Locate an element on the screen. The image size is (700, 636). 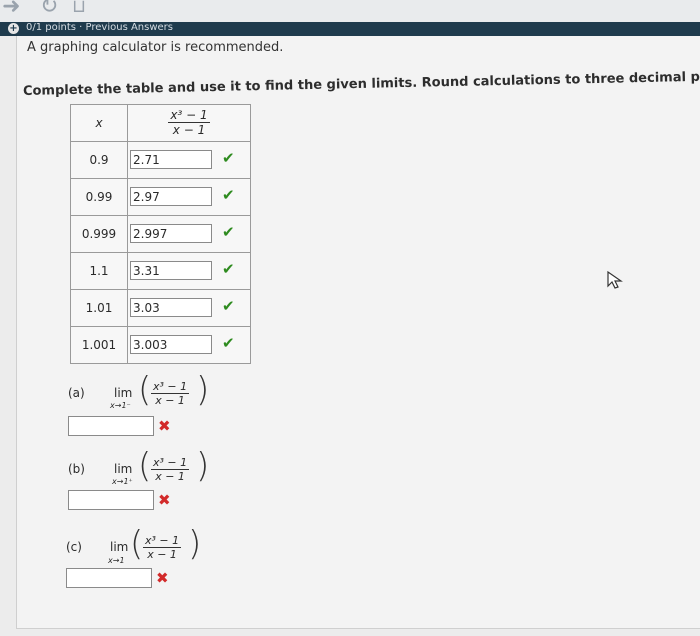
toolbar-icon: ⊔ is located at coordinates (79, 8).